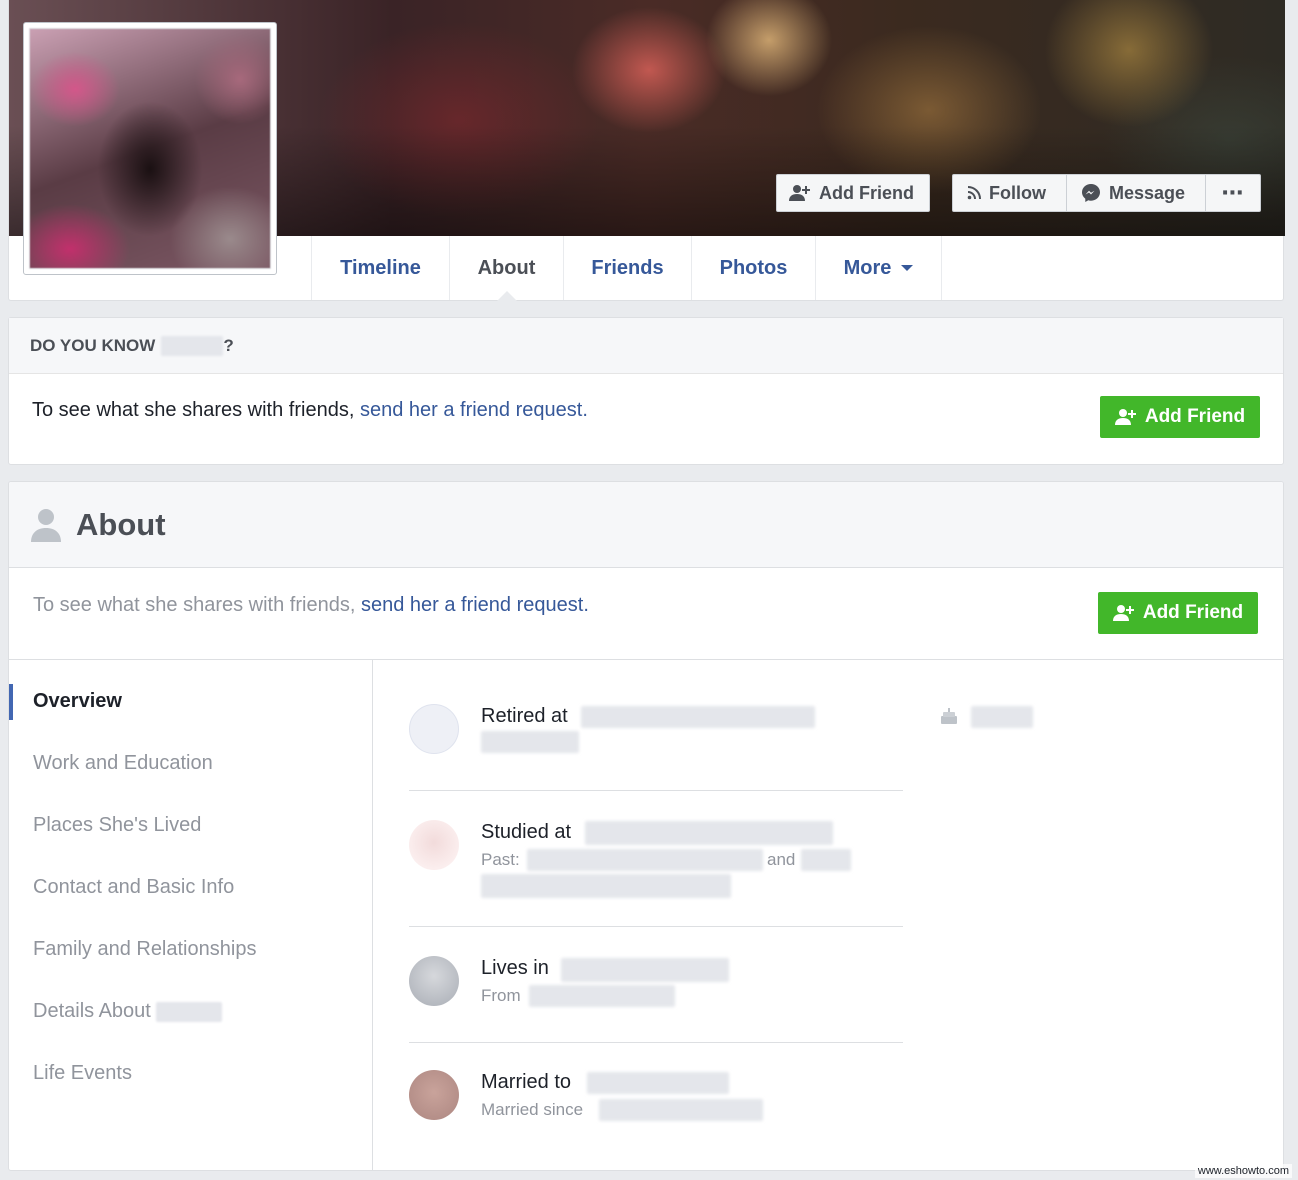 The image size is (1298, 1180). Describe the element at coordinates (515, 968) in the screenshot. I see `lives-in-text: Lives in` at that location.